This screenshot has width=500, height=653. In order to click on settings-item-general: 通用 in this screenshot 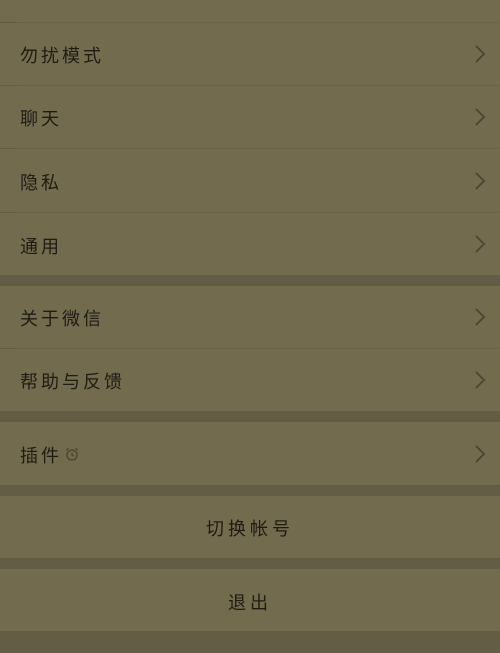, I will do `click(250, 244)`.